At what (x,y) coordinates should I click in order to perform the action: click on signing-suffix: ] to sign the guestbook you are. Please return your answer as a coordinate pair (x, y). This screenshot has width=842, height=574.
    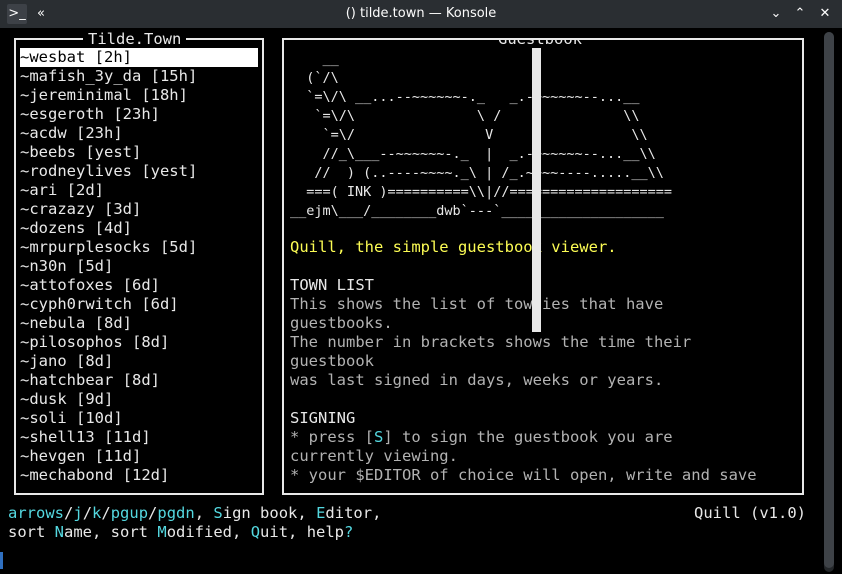
    Looking at the image, I should click on (528, 437).